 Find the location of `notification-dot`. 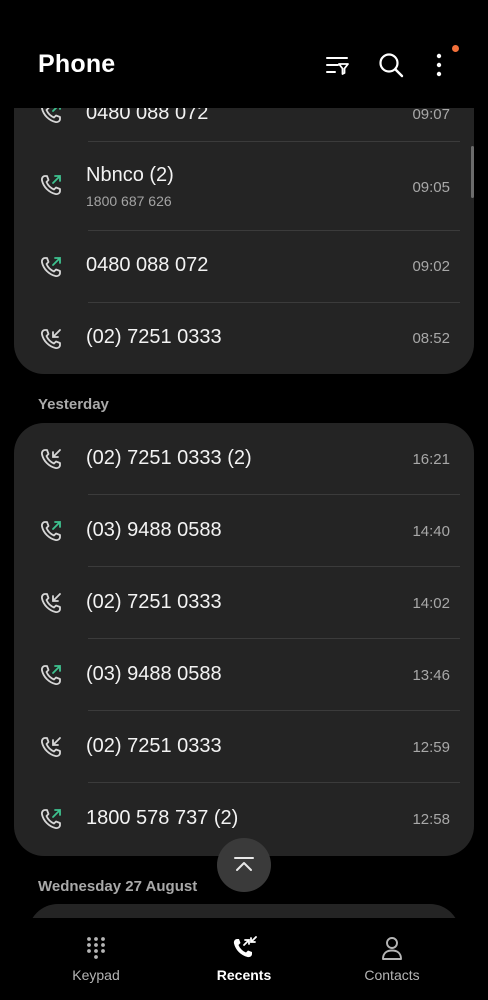

notification-dot is located at coordinates (455, 48).